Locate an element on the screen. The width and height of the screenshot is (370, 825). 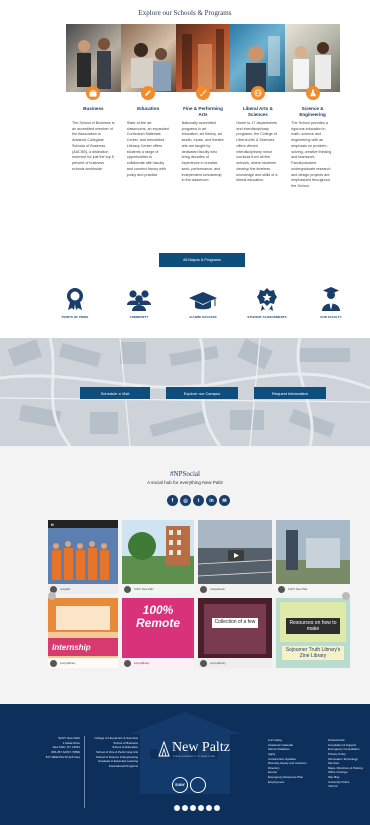
school-title: Business is located at coordinates (93, 112).